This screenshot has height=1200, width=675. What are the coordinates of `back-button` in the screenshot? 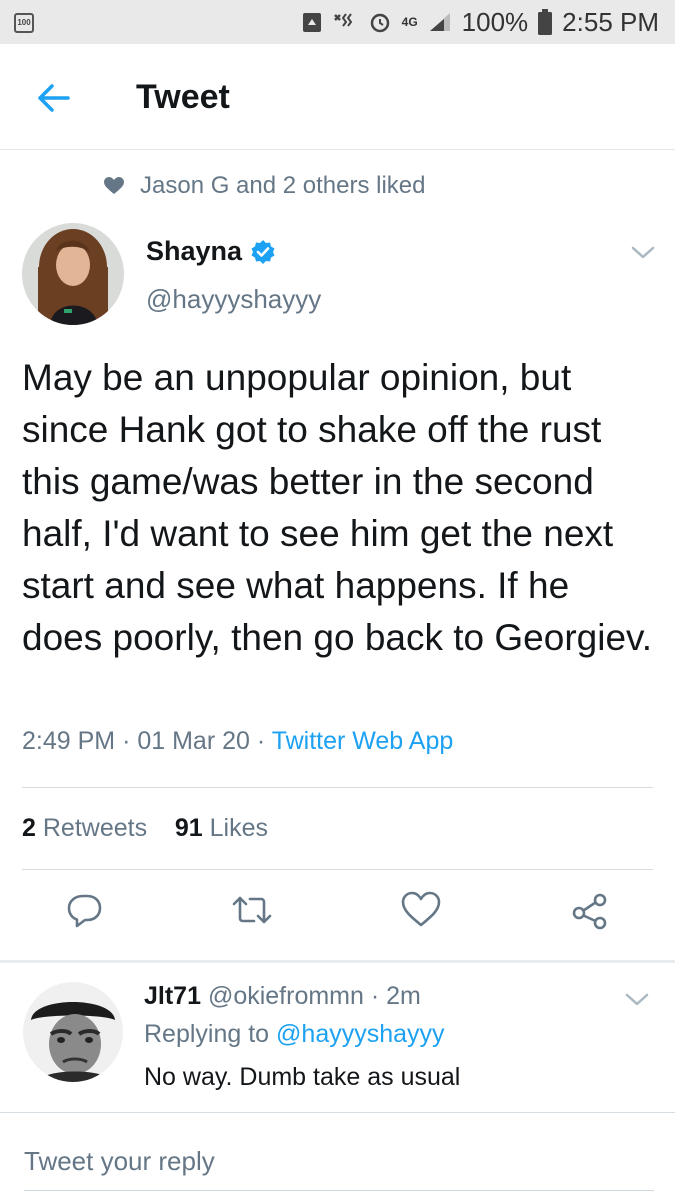 It's located at (54, 98).